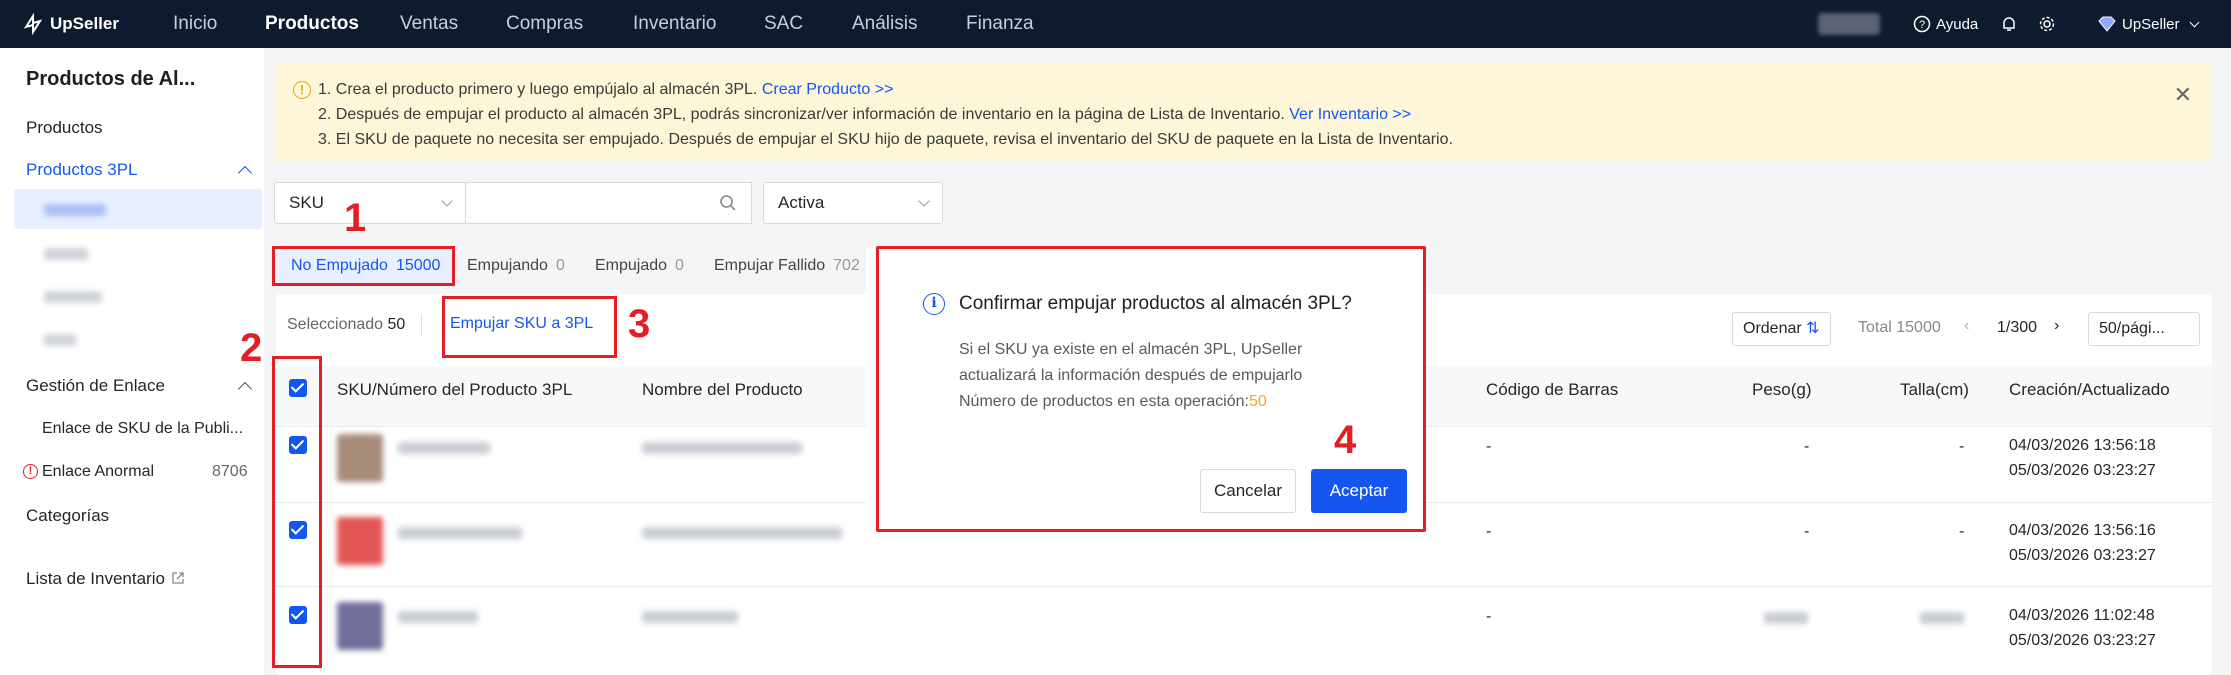 The width and height of the screenshot is (2231, 675). What do you see at coordinates (67, 516) in the screenshot?
I see `sidebar-item-categorias: Categorías` at bounding box center [67, 516].